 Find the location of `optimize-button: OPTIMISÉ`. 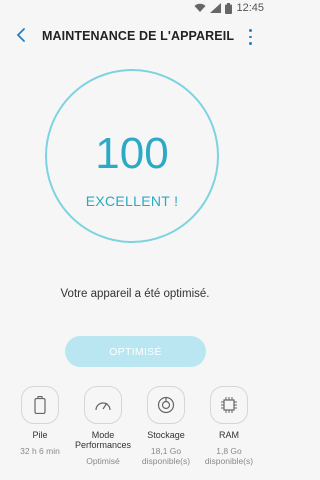

optimize-button: OPTIMISÉ is located at coordinates (135, 351).